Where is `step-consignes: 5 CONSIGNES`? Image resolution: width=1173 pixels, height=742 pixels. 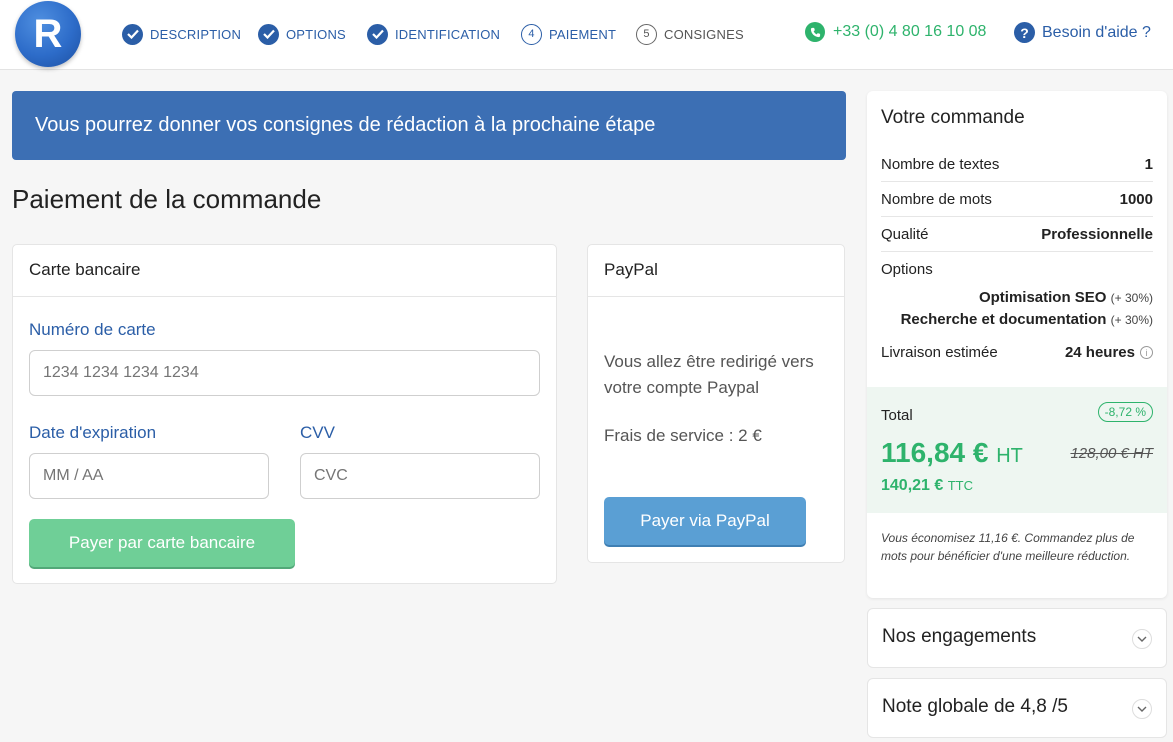 step-consignes: 5 CONSIGNES is located at coordinates (690, 34).